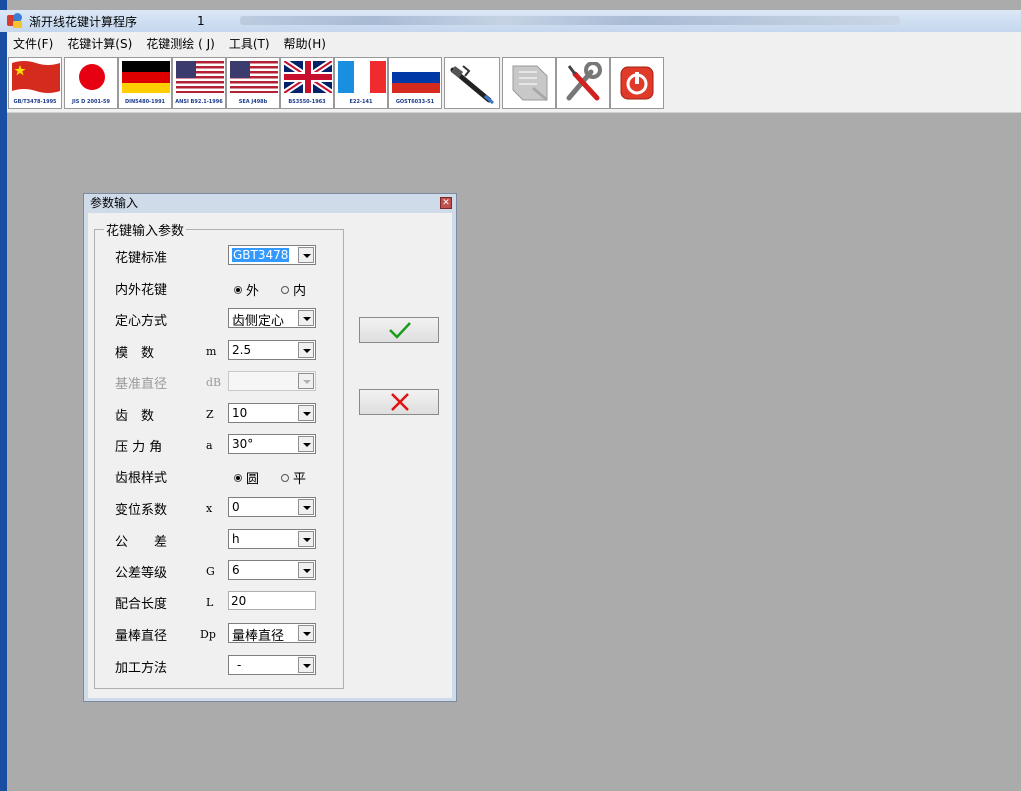 The height and width of the screenshot is (791, 1021). Describe the element at coordinates (141, 573) in the screenshot. I see `label-tolerance-grade: 公差等级` at that location.